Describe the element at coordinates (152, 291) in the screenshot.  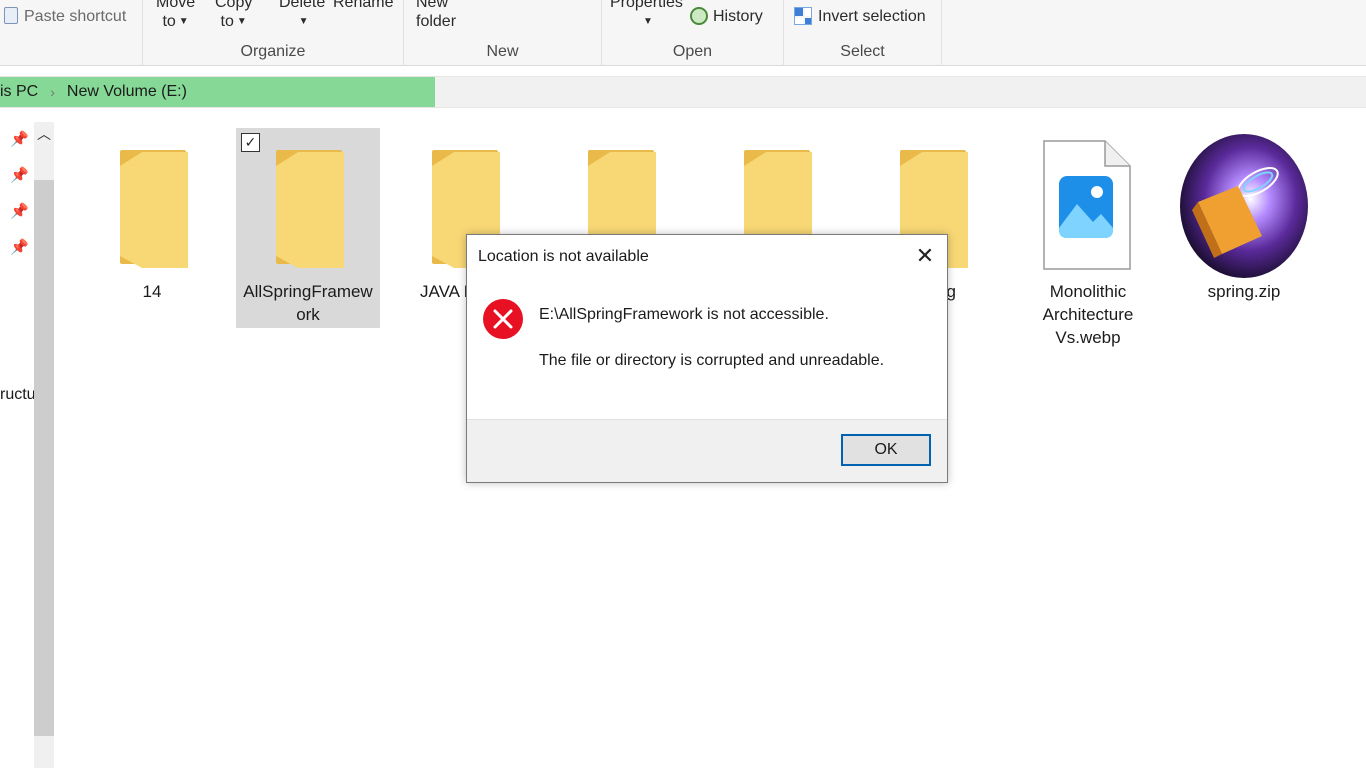
I see `file-name: 14` at that location.